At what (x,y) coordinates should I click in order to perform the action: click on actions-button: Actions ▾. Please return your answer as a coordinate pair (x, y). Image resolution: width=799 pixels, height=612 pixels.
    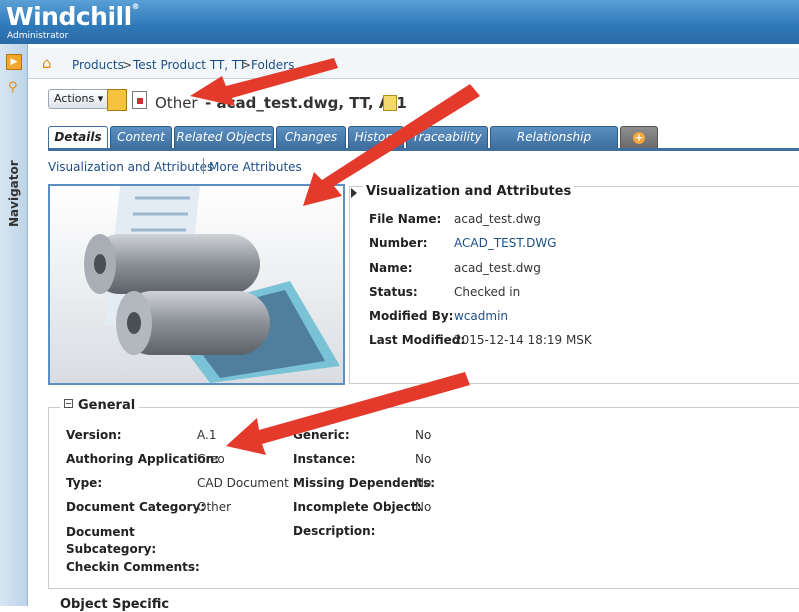
    Looking at the image, I should click on (79, 99).